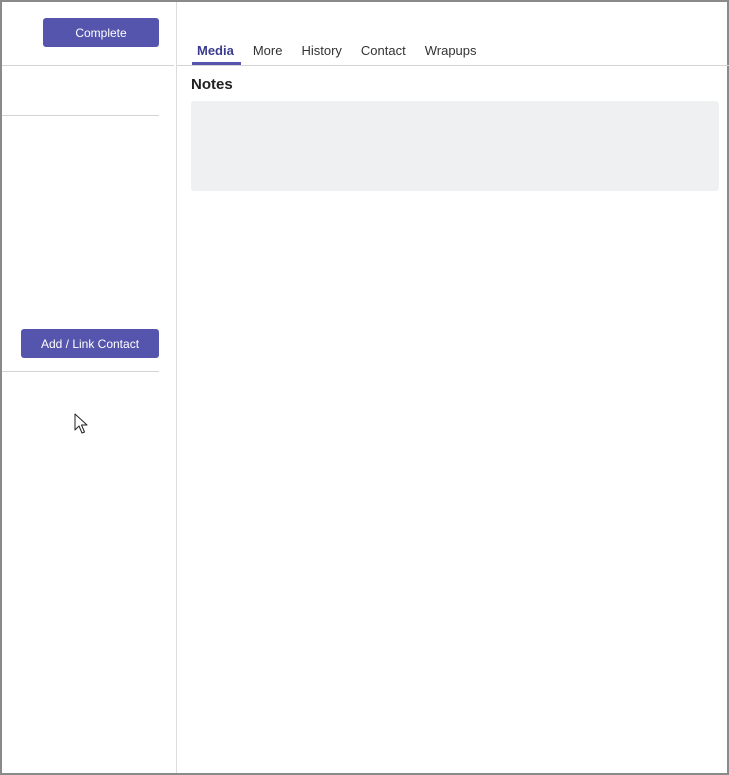 This screenshot has width=729, height=775. What do you see at coordinates (268, 51) in the screenshot?
I see `tab-more: More` at bounding box center [268, 51].